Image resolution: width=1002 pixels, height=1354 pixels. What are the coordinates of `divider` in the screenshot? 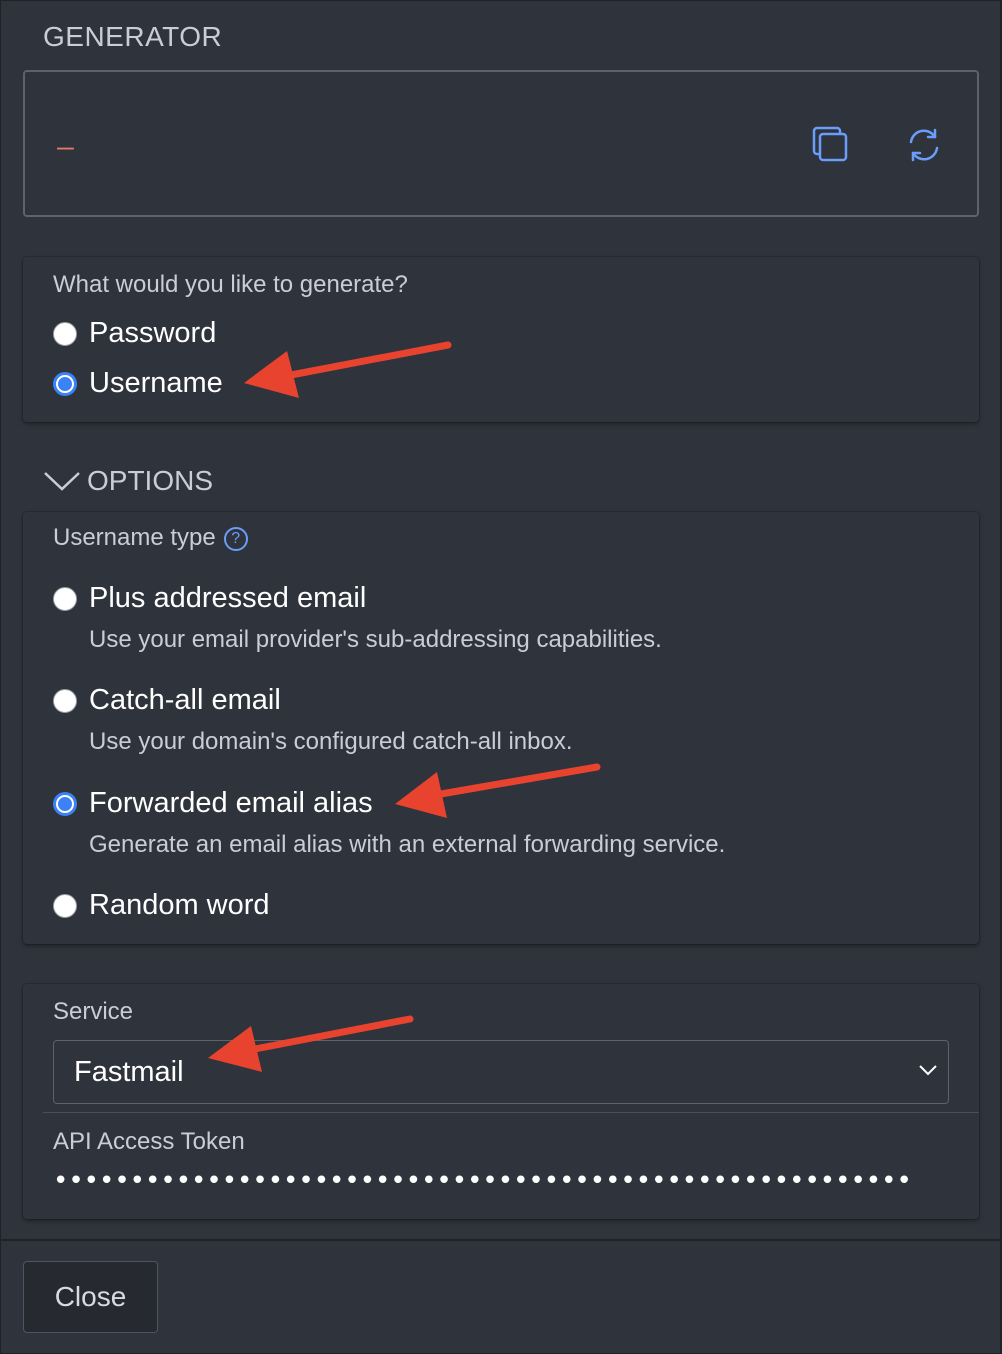 It's located at (511, 1112).